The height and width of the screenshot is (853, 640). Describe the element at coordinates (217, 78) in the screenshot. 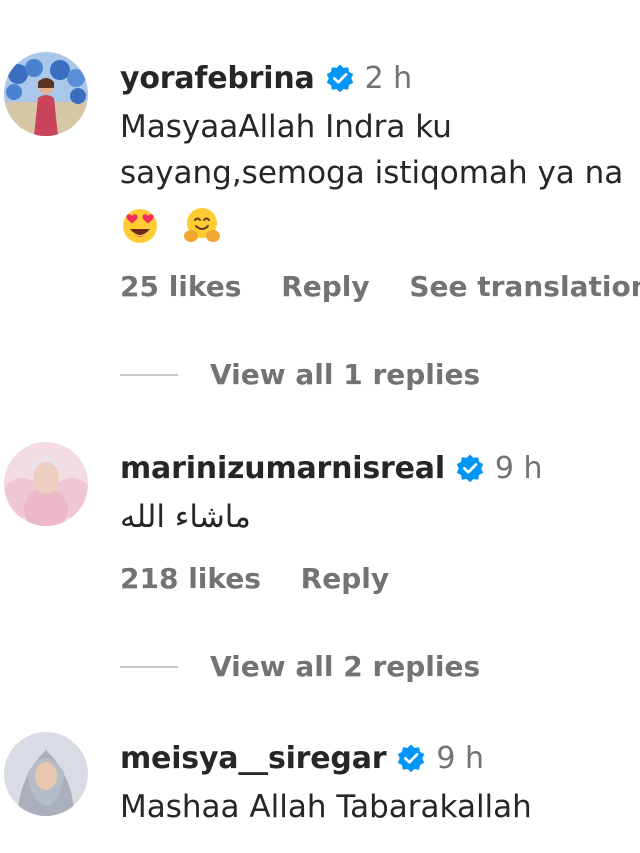

I see `username: yorafebrina` at that location.